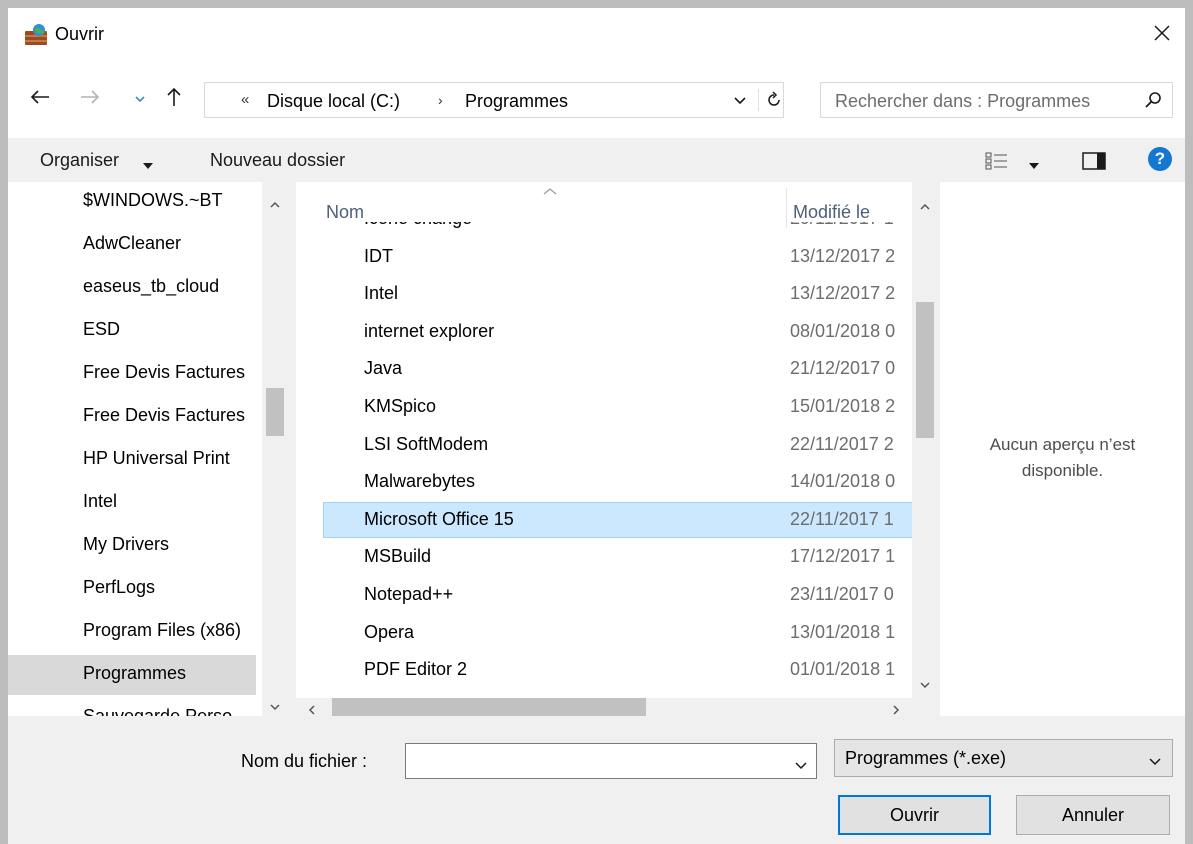  What do you see at coordinates (79, 160) in the screenshot?
I see `organise-button: Organiser` at bounding box center [79, 160].